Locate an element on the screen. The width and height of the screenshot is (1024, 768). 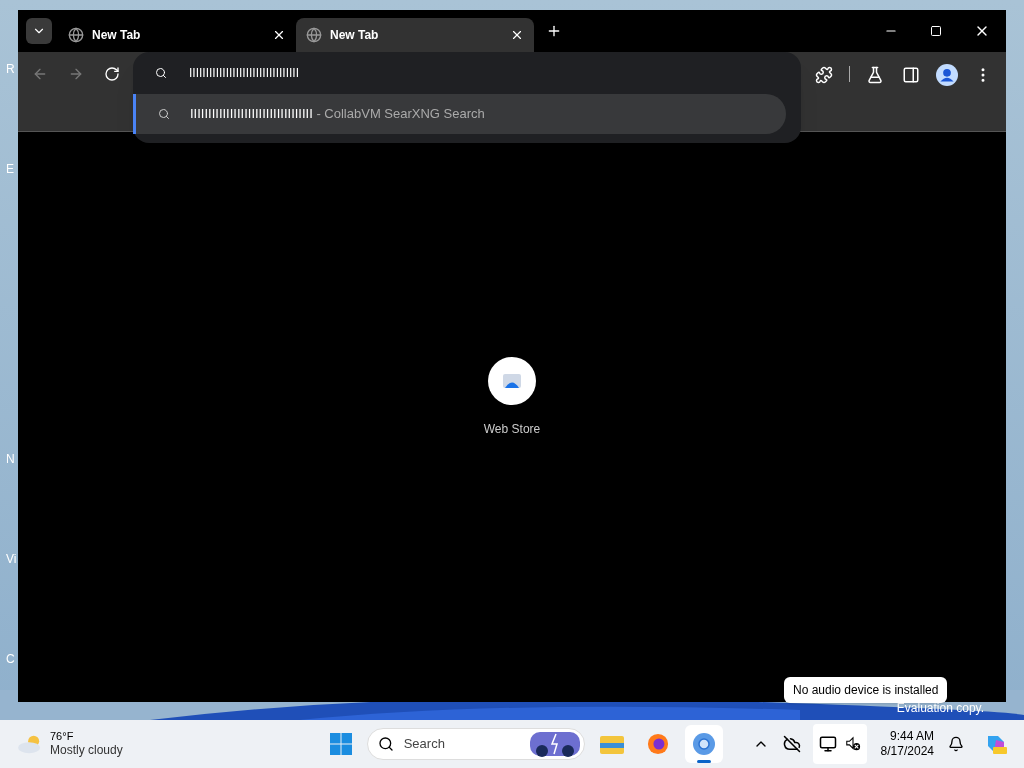
puzzle-icon is located at coordinates (824, 75).